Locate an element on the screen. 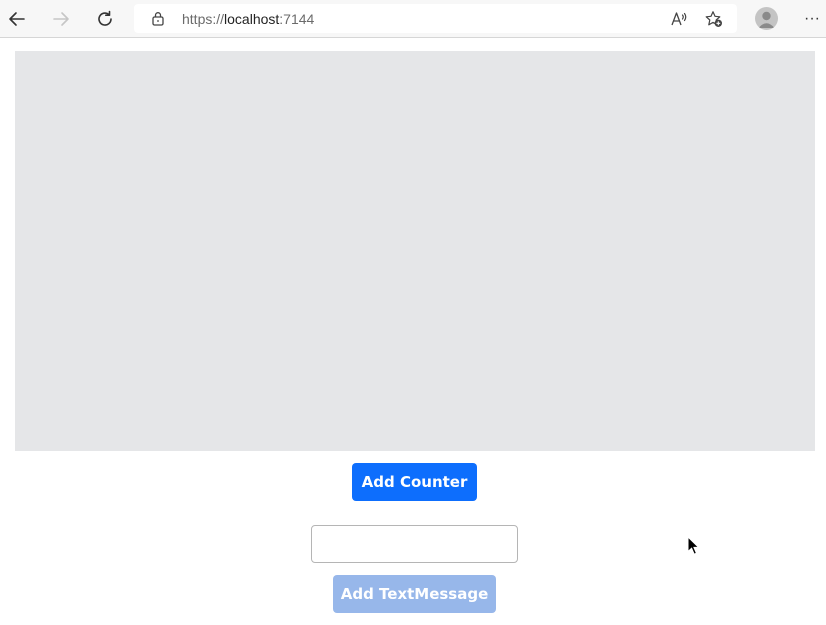  arrow-right-icon is located at coordinates (61, 19).